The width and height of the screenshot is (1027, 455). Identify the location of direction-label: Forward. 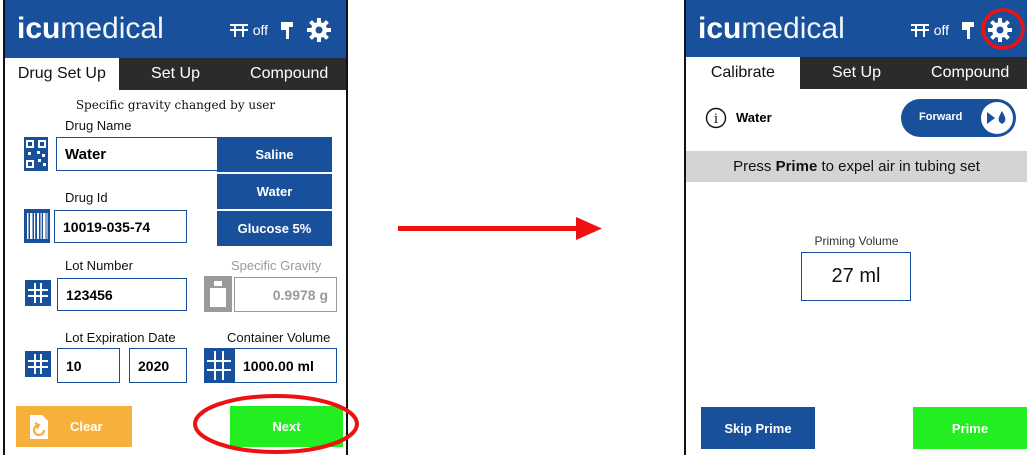
(941, 117).